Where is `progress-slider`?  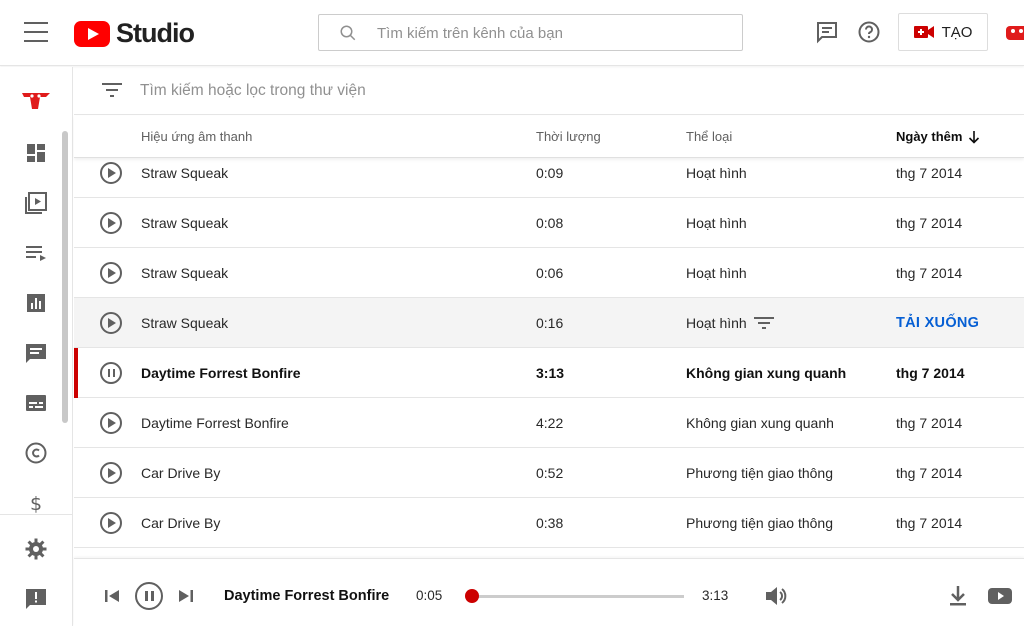 progress-slider is located at coordinates (574, 596).